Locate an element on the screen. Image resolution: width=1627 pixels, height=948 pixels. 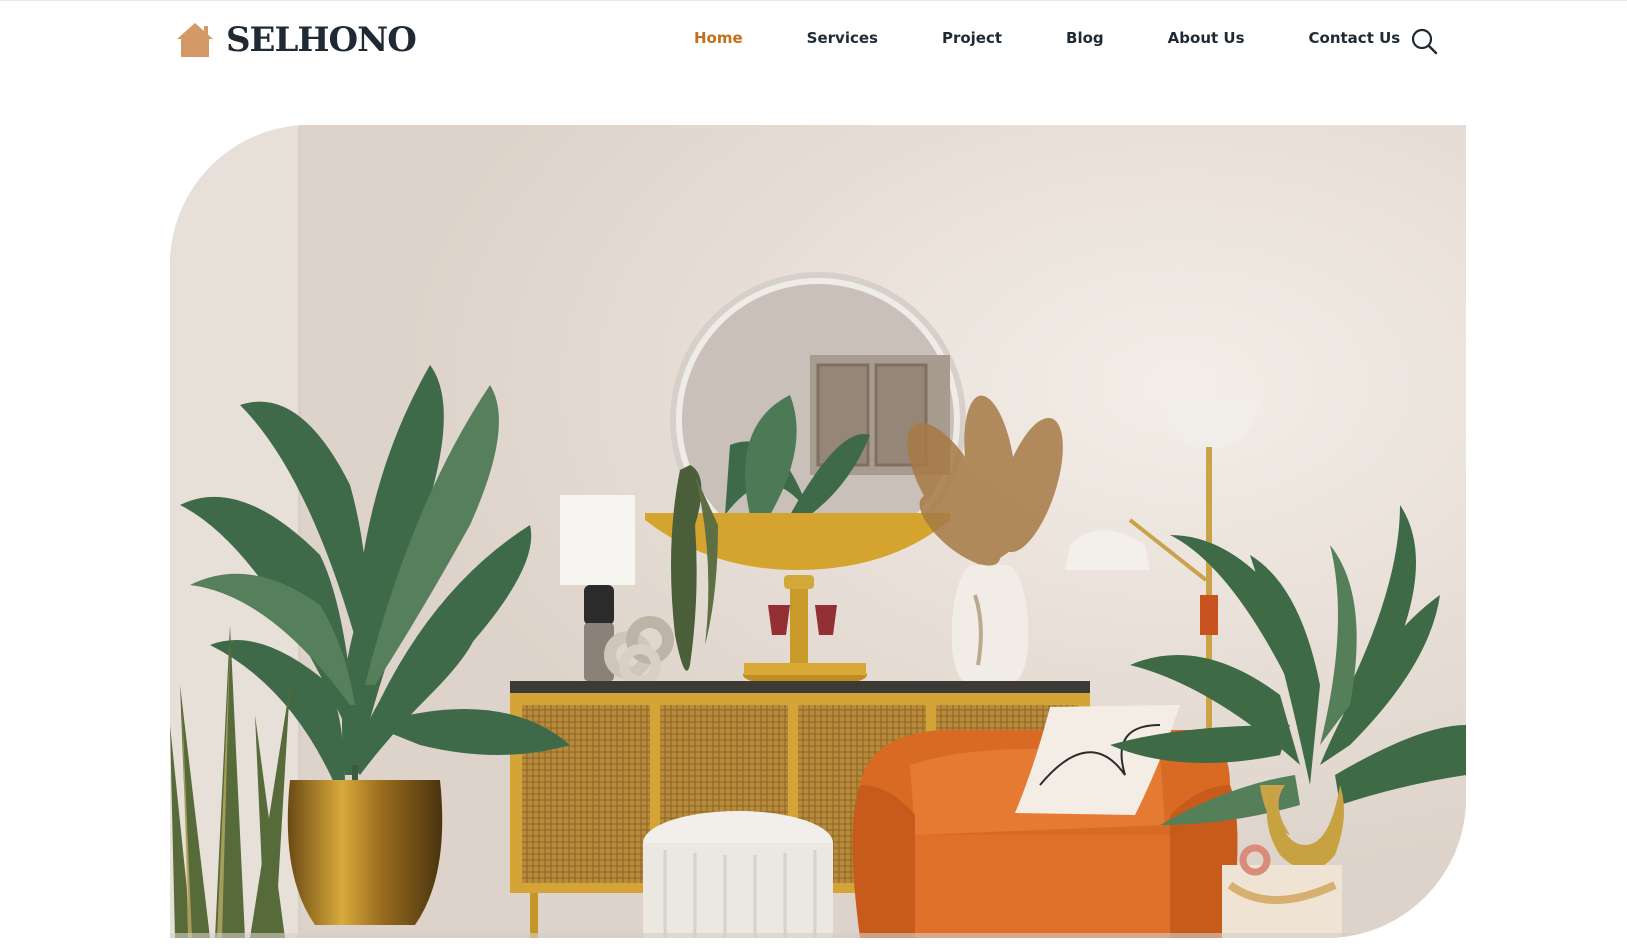
brand-name: SELHONO is located at coordinates (321, 40).